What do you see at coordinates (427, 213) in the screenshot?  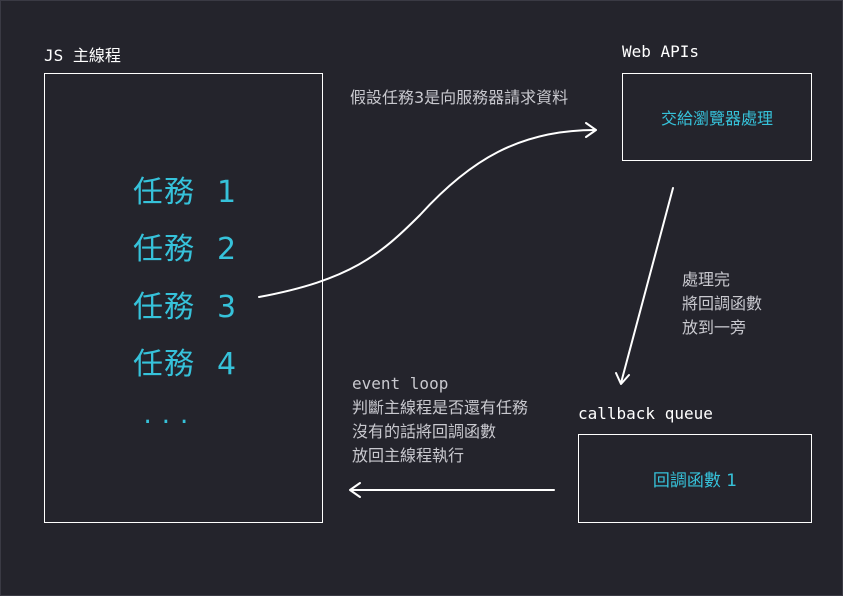 I see `arrow-task3-to-webapis` at bounding box center [427, 213].